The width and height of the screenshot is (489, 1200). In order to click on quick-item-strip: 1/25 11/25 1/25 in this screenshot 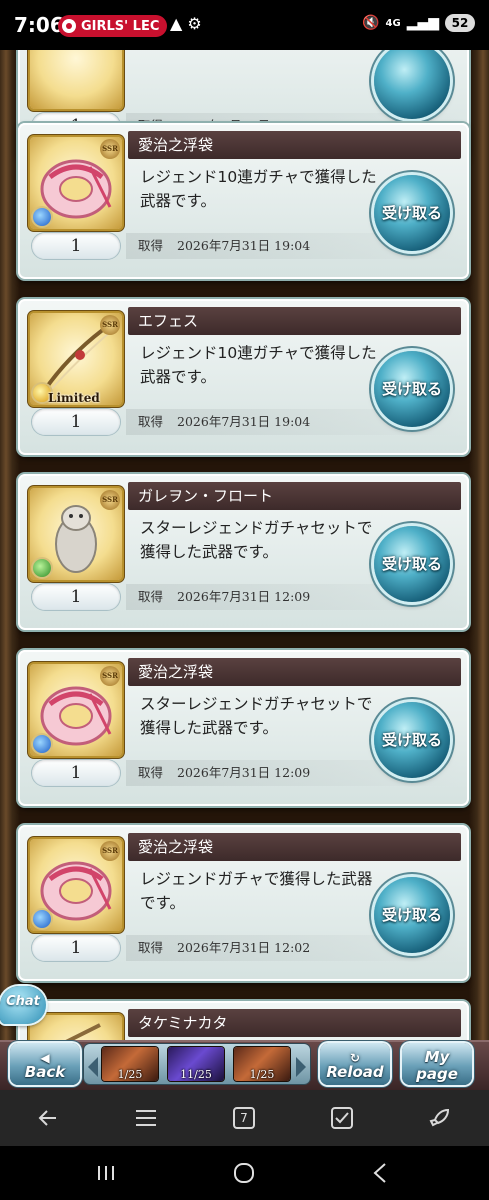, I will do `click(197, 1064)`.